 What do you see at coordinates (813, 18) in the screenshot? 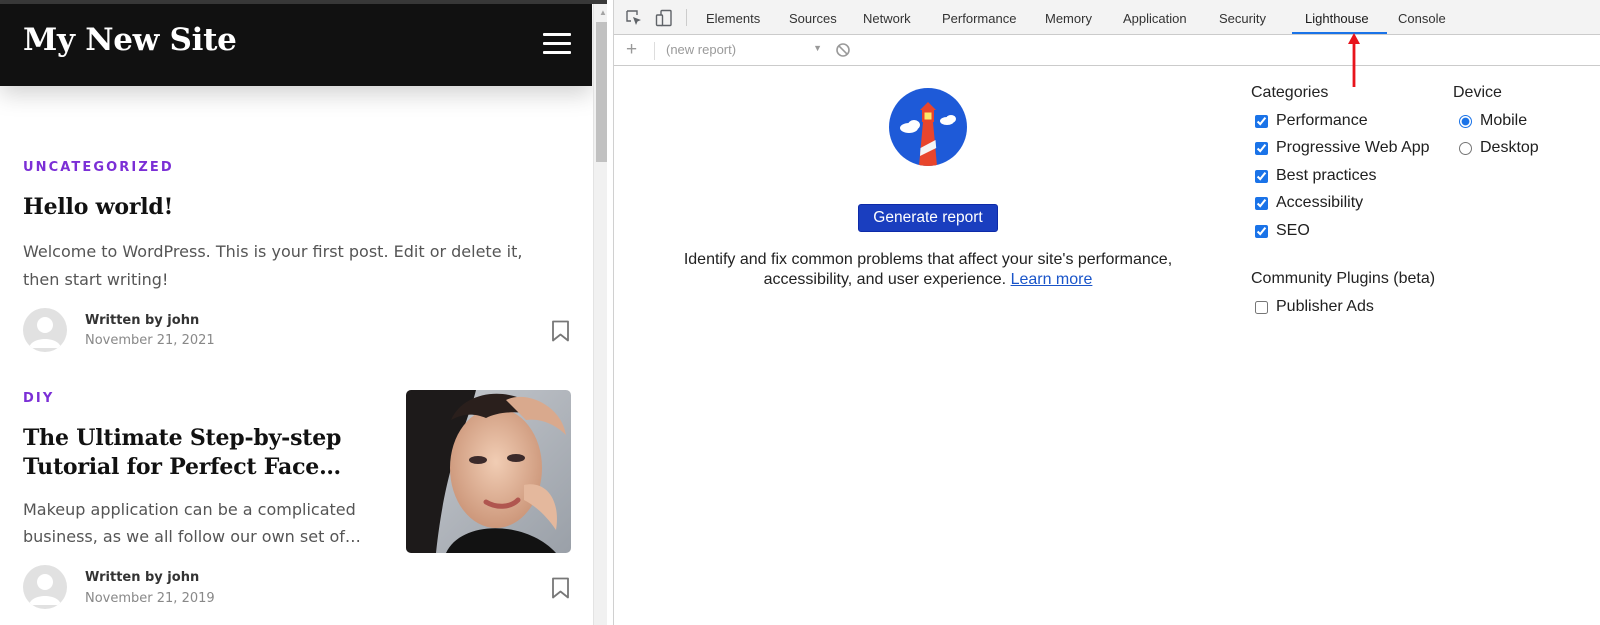
I see `tab-sources: Sources` at bounding box center [813, 18].